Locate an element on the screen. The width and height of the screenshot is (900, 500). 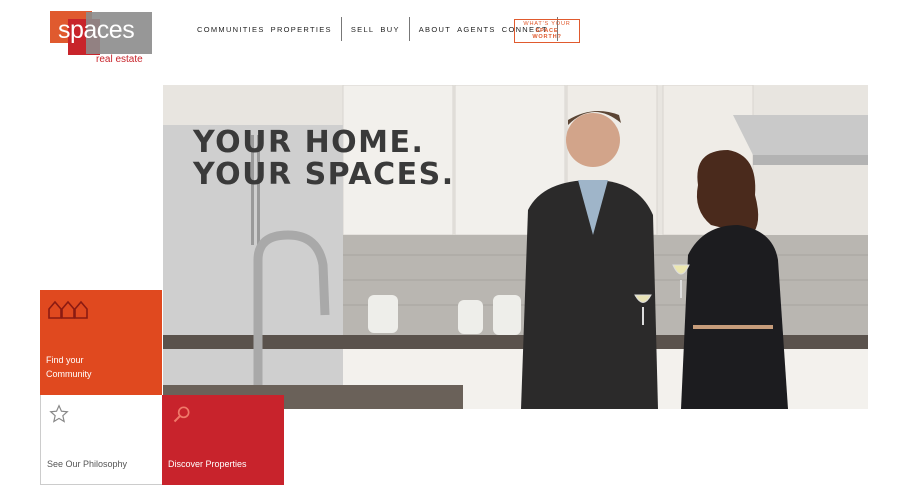
home-value-button: WHAT'S YOUR SPACE WORTH? is located at coordinates (547, 31).